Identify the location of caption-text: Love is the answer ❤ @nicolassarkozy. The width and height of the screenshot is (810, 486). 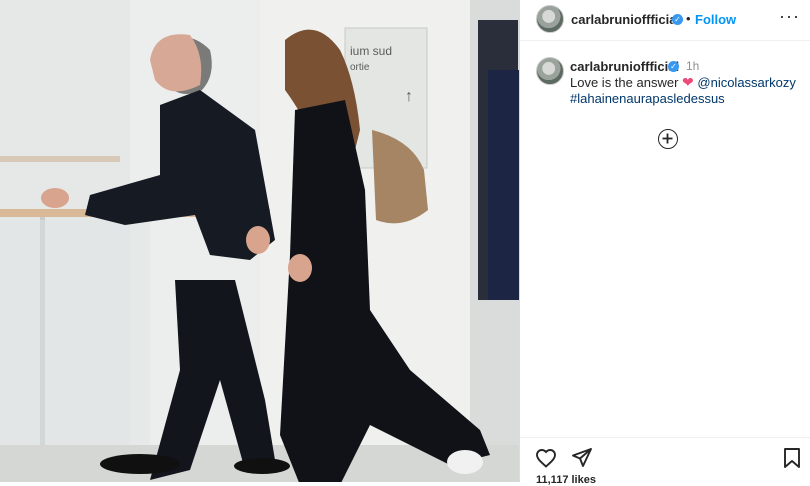
(683, 82).